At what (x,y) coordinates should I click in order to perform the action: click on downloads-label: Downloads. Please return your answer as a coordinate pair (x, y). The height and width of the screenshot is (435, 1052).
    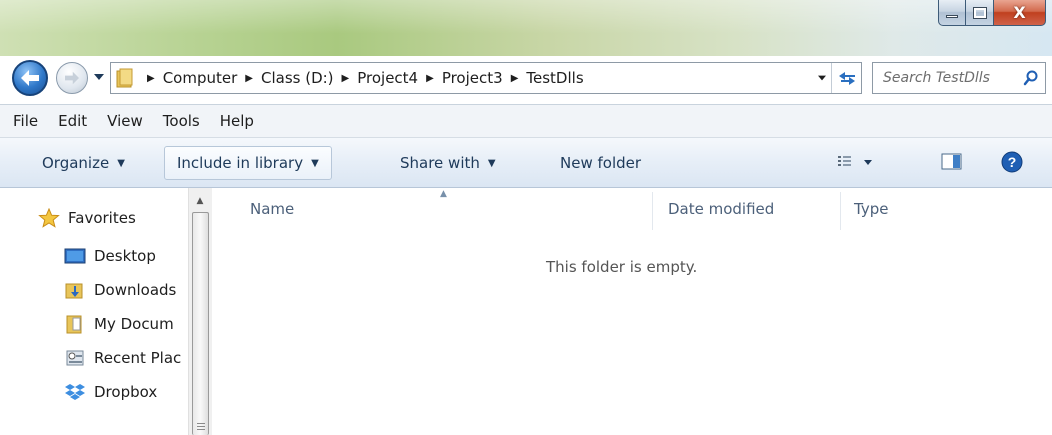
    Looking at the image, I should click on (135, 290).